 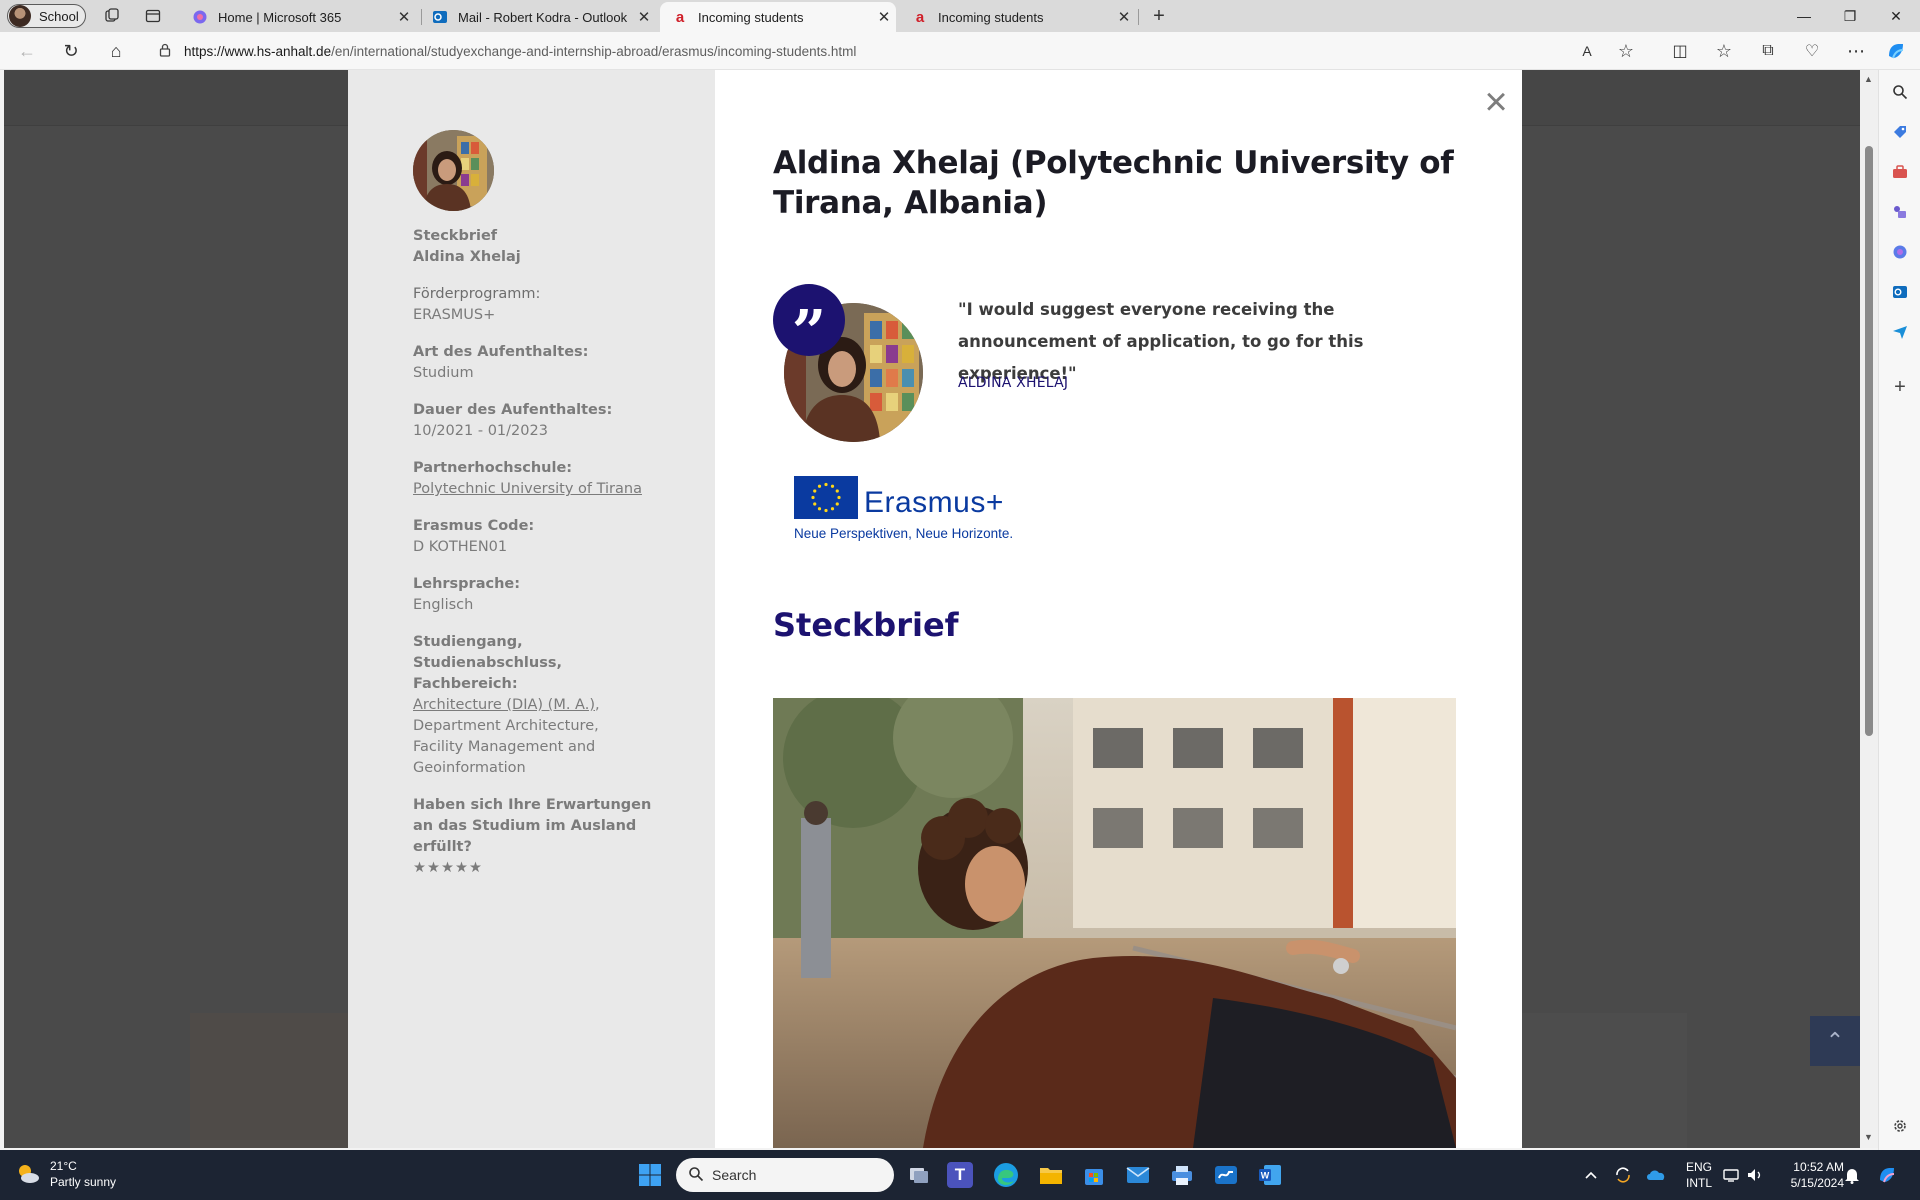 What do you see at coordinates (1896, 51) in the screenshot?
I see `copilot-icon` at bounding box center [1896, 51].